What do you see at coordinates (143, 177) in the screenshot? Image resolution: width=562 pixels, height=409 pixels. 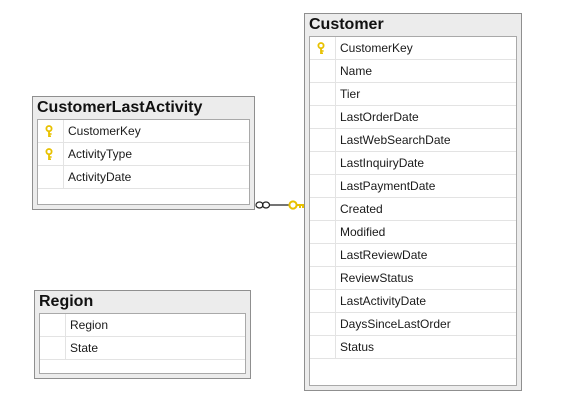 I see `column-row: ActivityDate` at bounding box center [143, 177].